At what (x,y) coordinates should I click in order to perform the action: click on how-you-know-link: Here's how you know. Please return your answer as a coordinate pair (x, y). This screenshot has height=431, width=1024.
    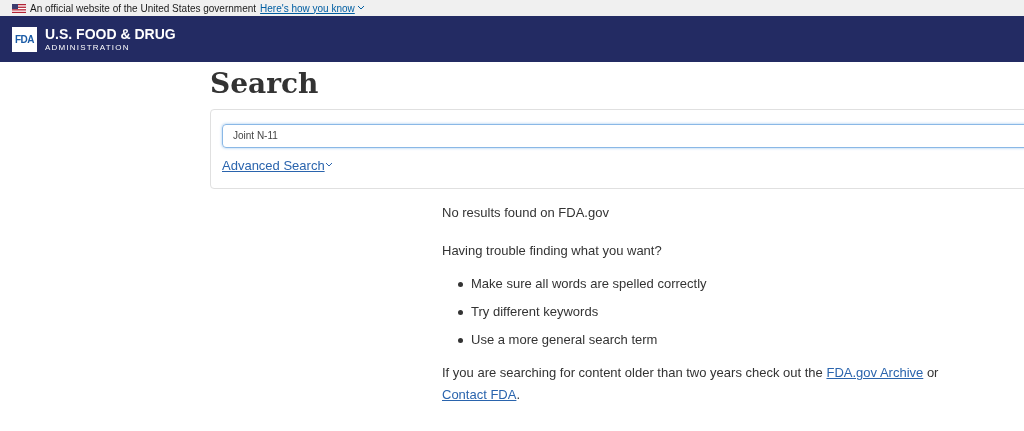
    Looking at the image, I should click on (312, 8).